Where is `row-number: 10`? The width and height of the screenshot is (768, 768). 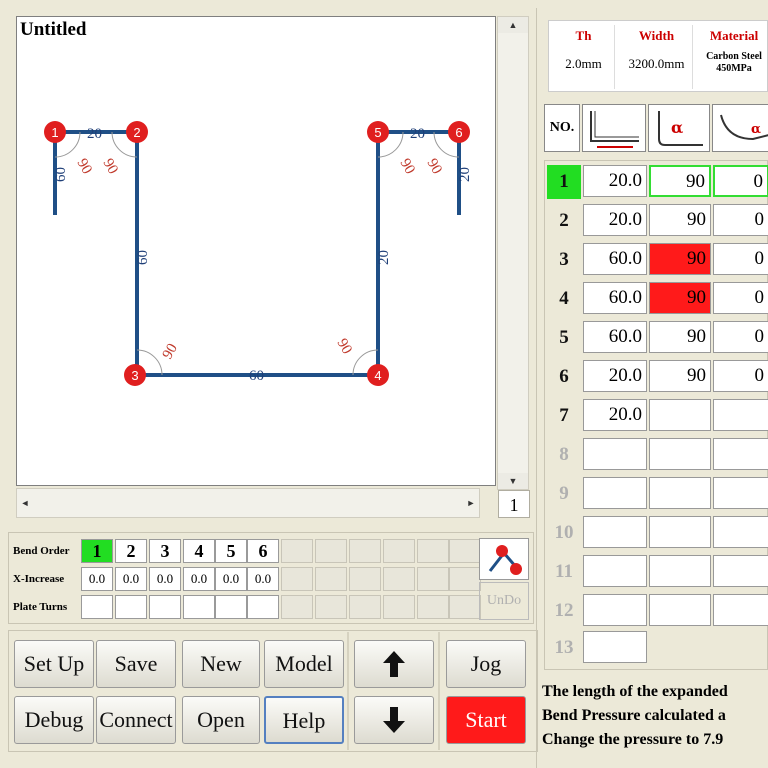
row-number: 10 is located at coordinates (564, 533).